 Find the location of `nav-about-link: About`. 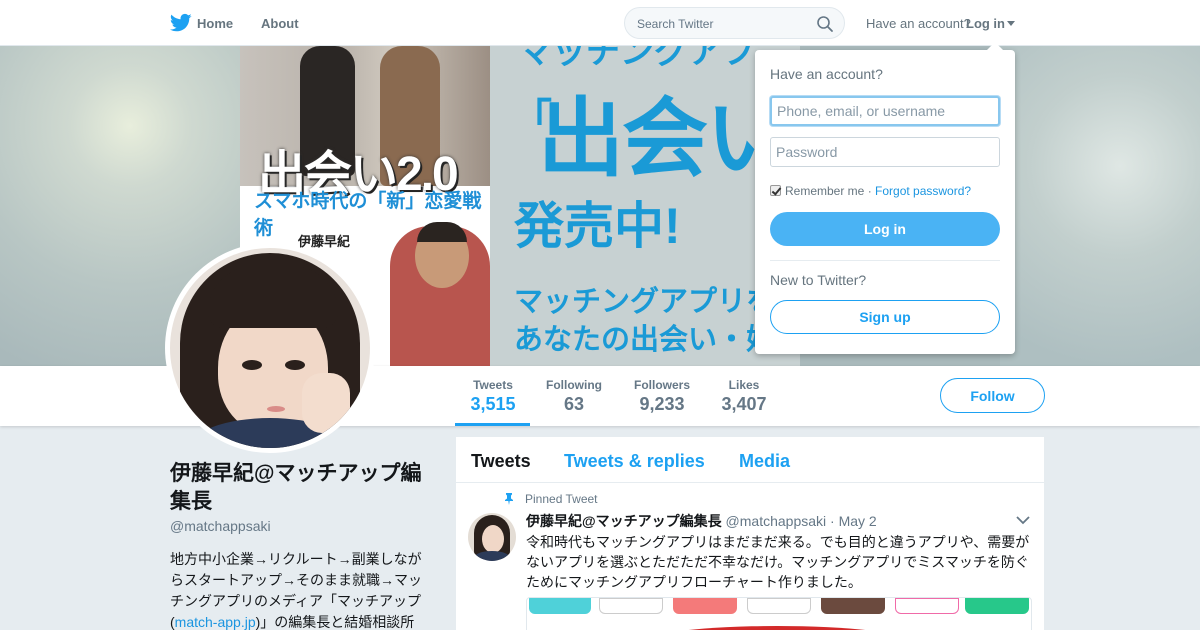

nav-about-link: About is located at coordinates (280, 23).